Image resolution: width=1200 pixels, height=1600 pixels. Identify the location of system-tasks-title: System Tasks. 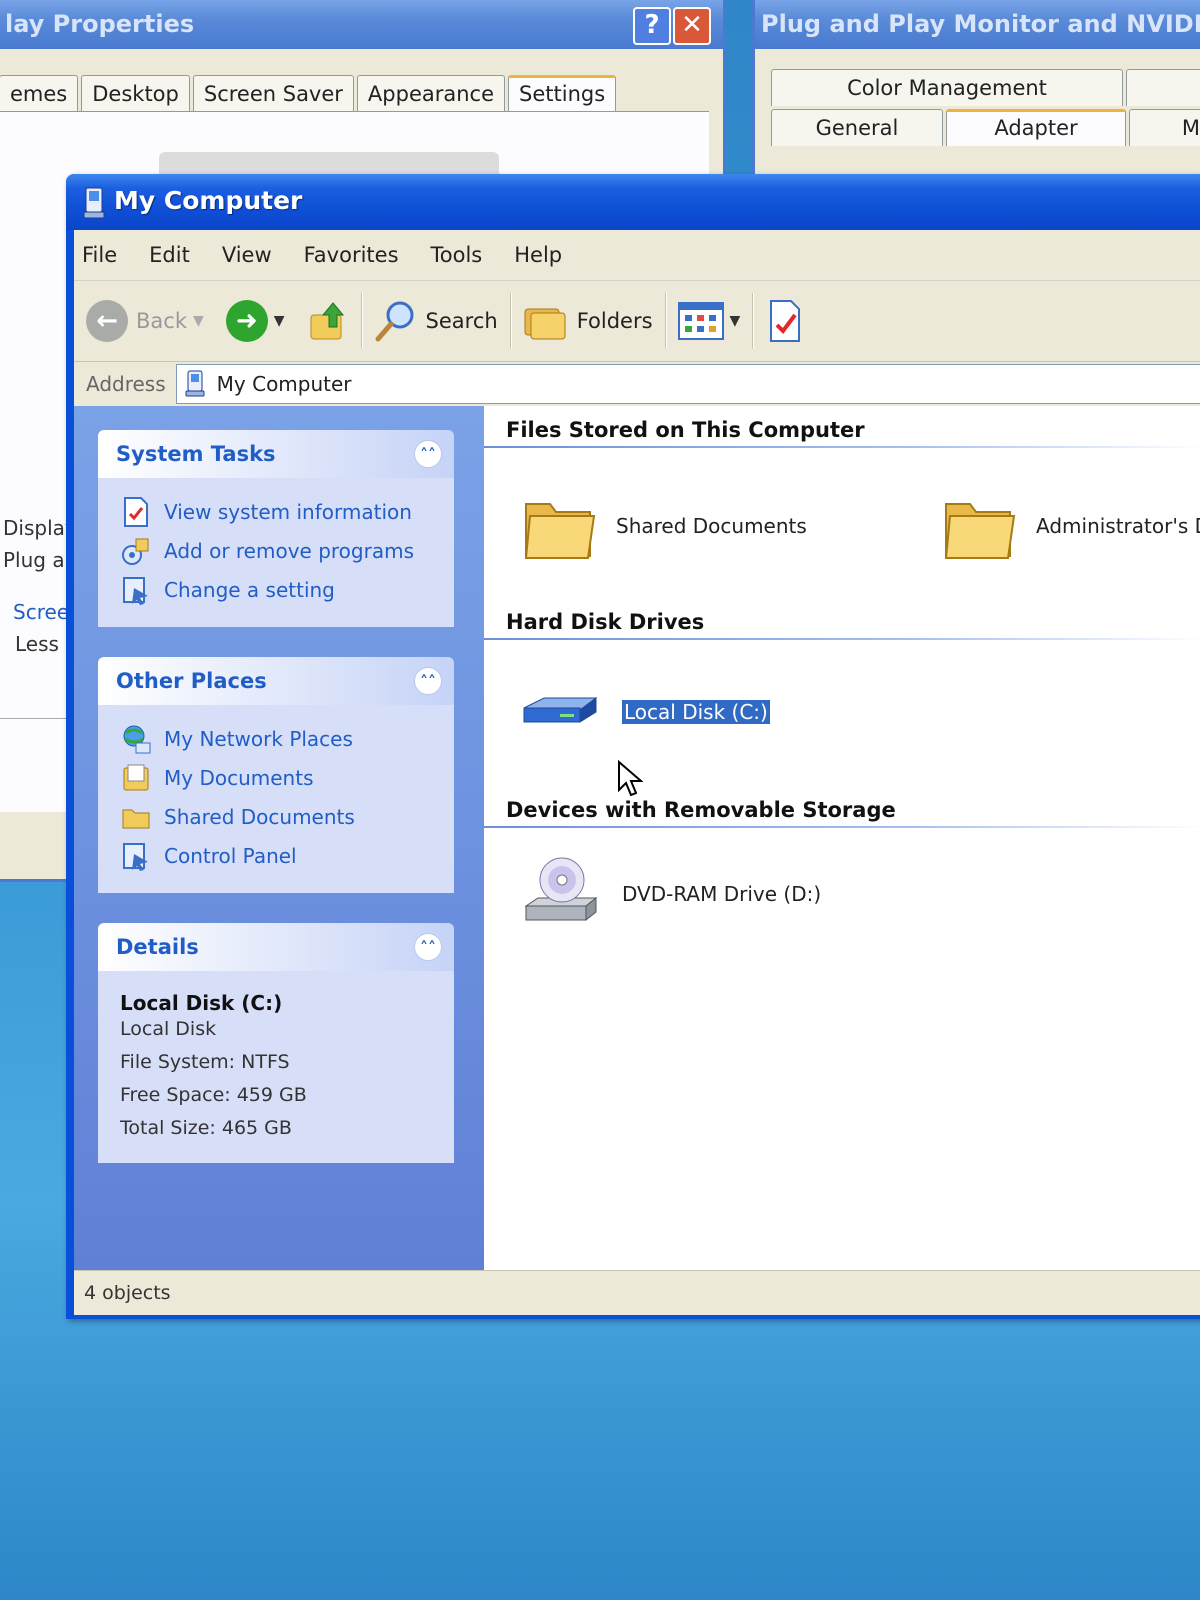
(196, 454).